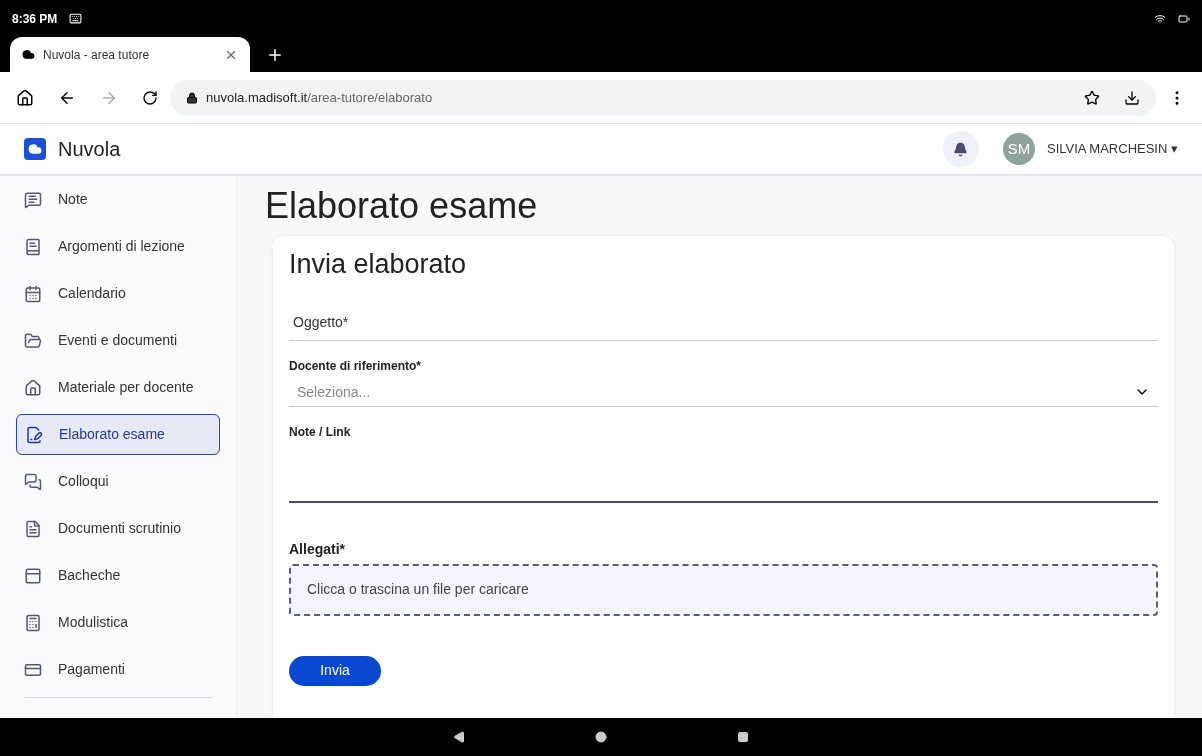 The height and width of the screenshot is (756, 1202). Describe the element at coordinates (118, 199) in the screenshot. I see `sidebar-item: Note` at that location.